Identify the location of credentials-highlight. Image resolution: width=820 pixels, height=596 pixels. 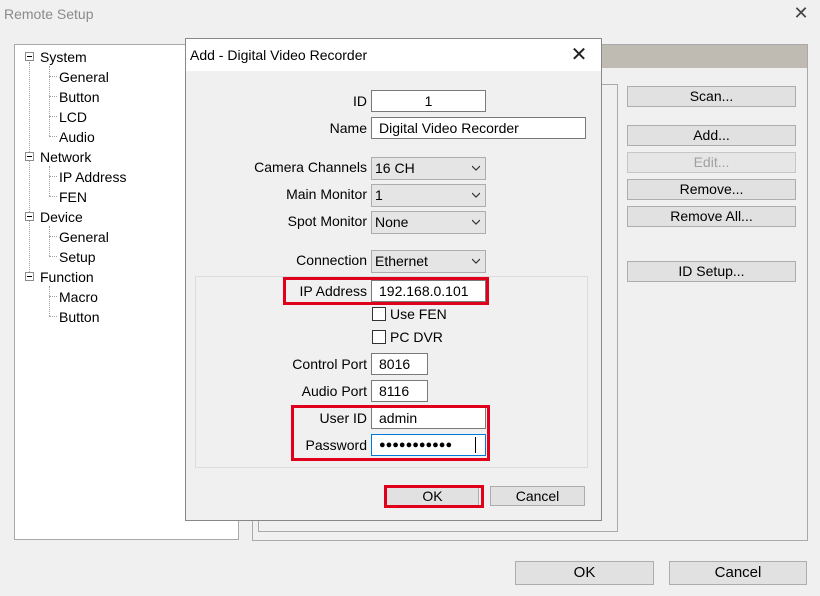
(390, 433).